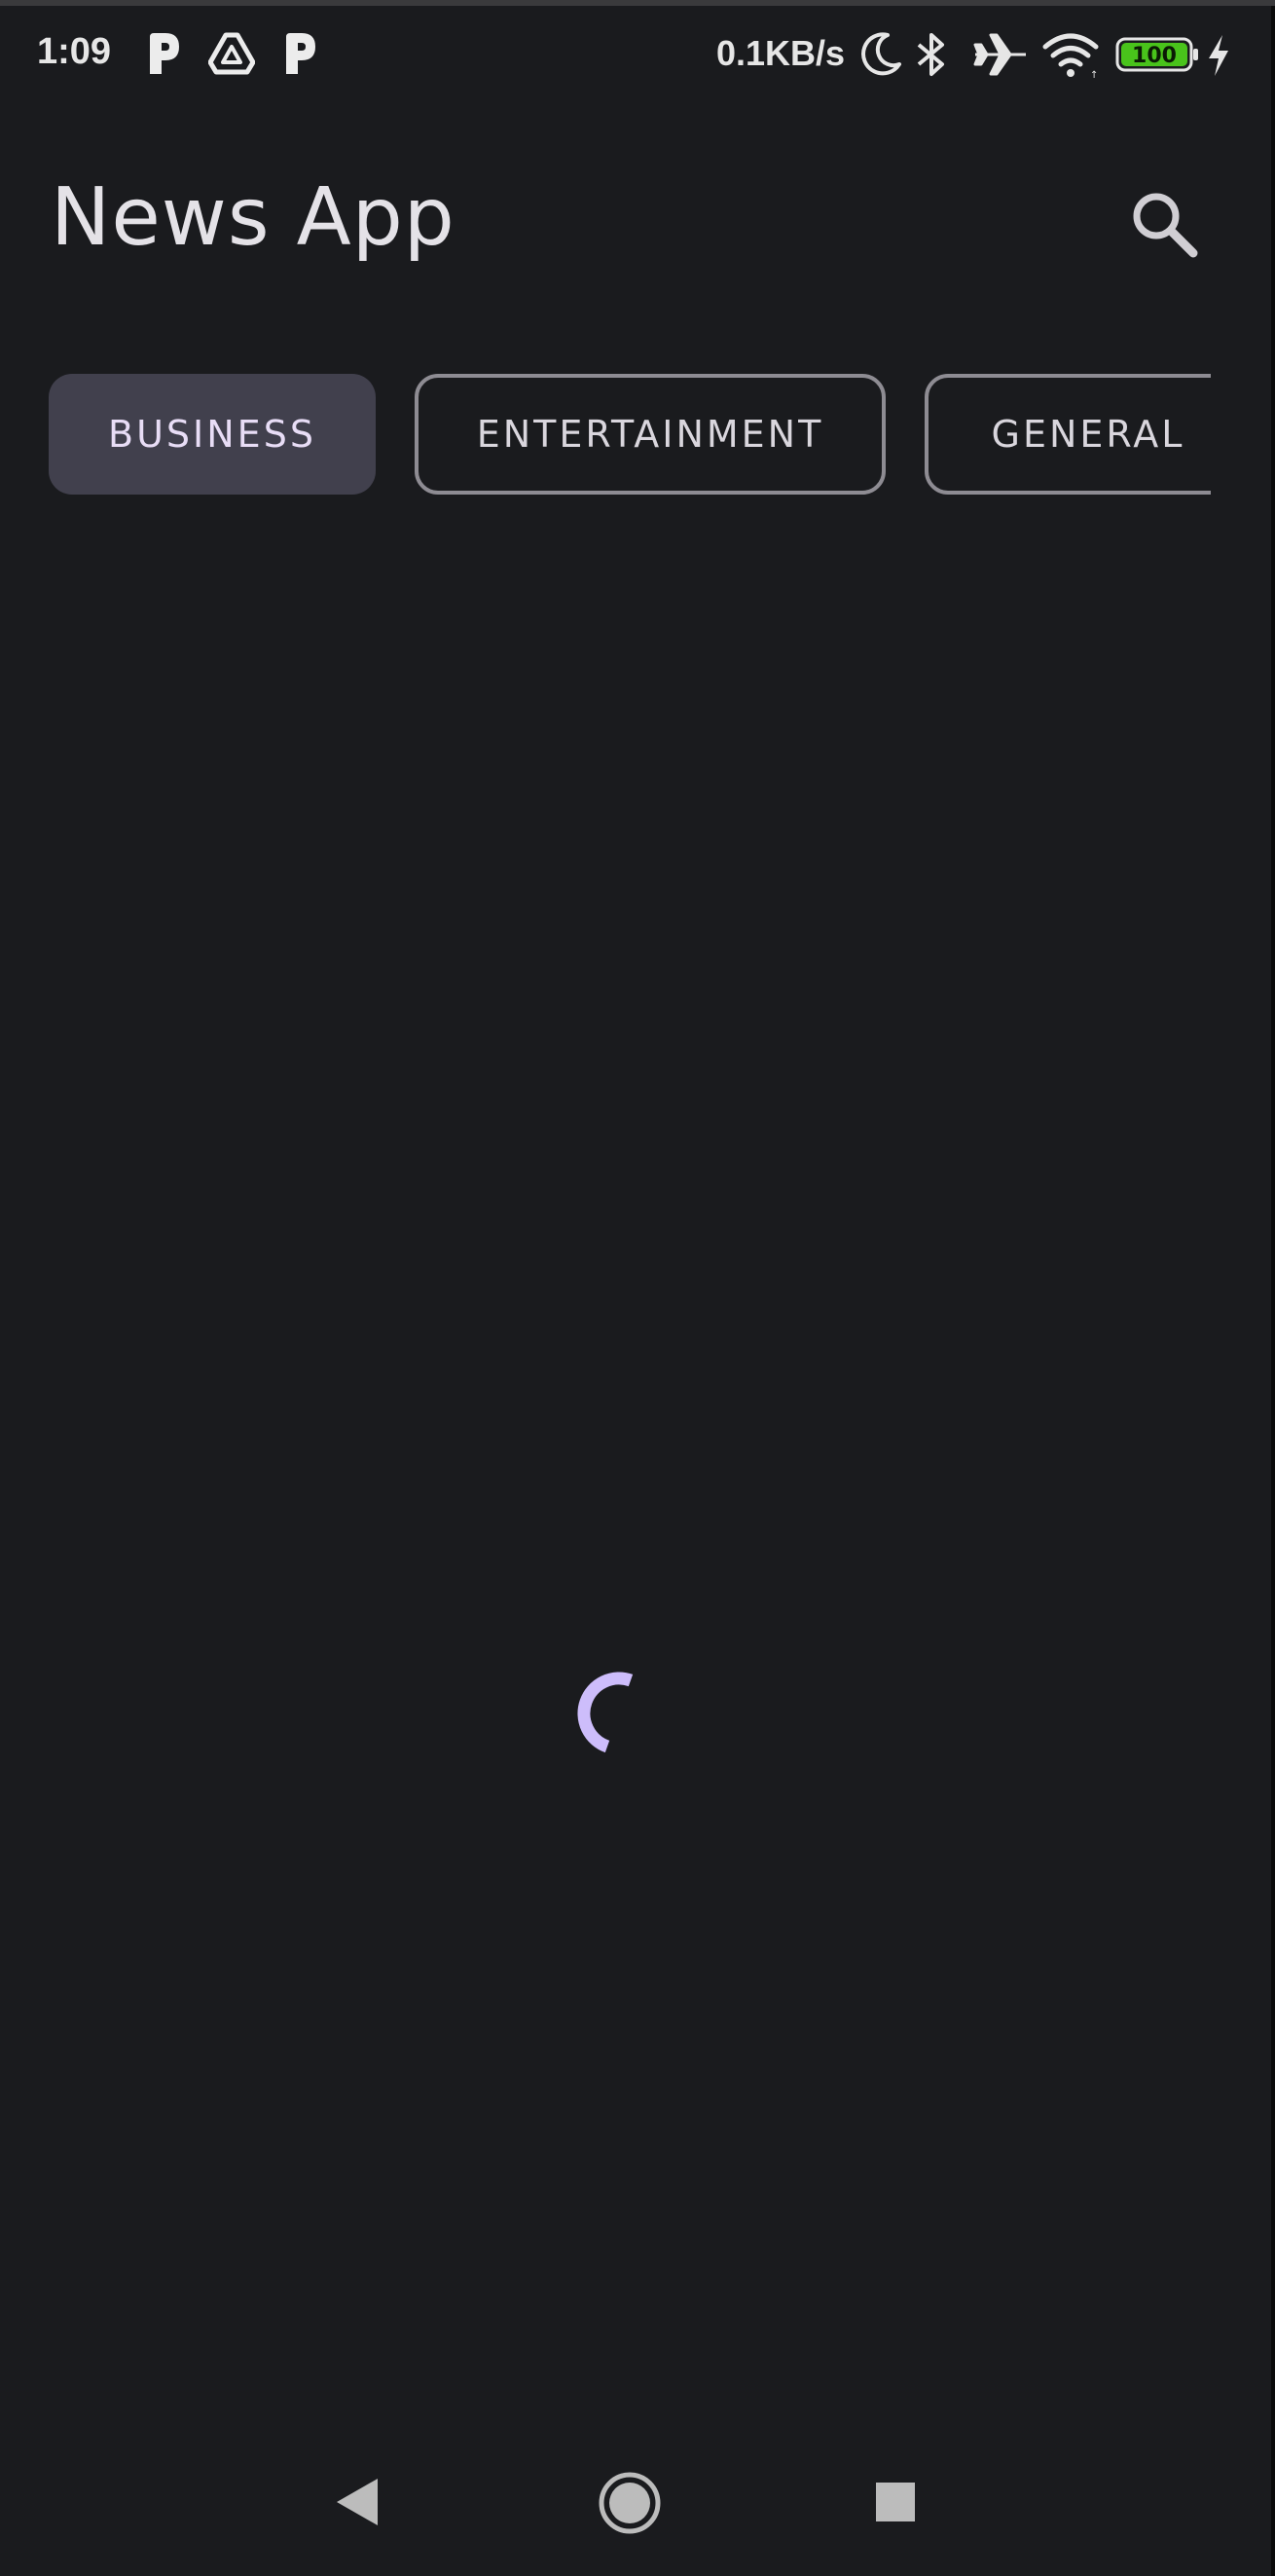 The width and height of the screenshot is (1275, 2576). Describe the element at coordinates (1218, 57) in the screenshot. I see `charging-icon` at that location.